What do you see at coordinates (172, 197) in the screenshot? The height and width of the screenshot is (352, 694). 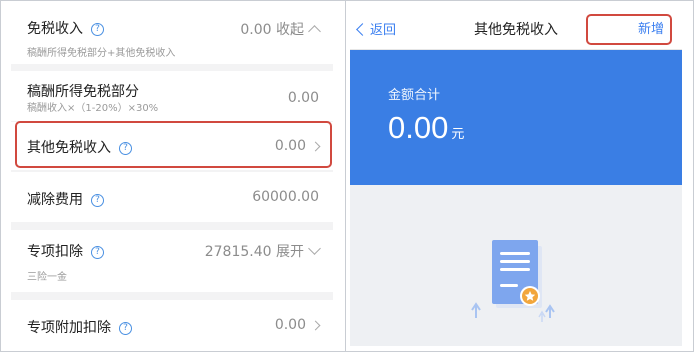 I see `row-deduction-expense: 减除费用? 60000.00` at bounding box center [172, 197].